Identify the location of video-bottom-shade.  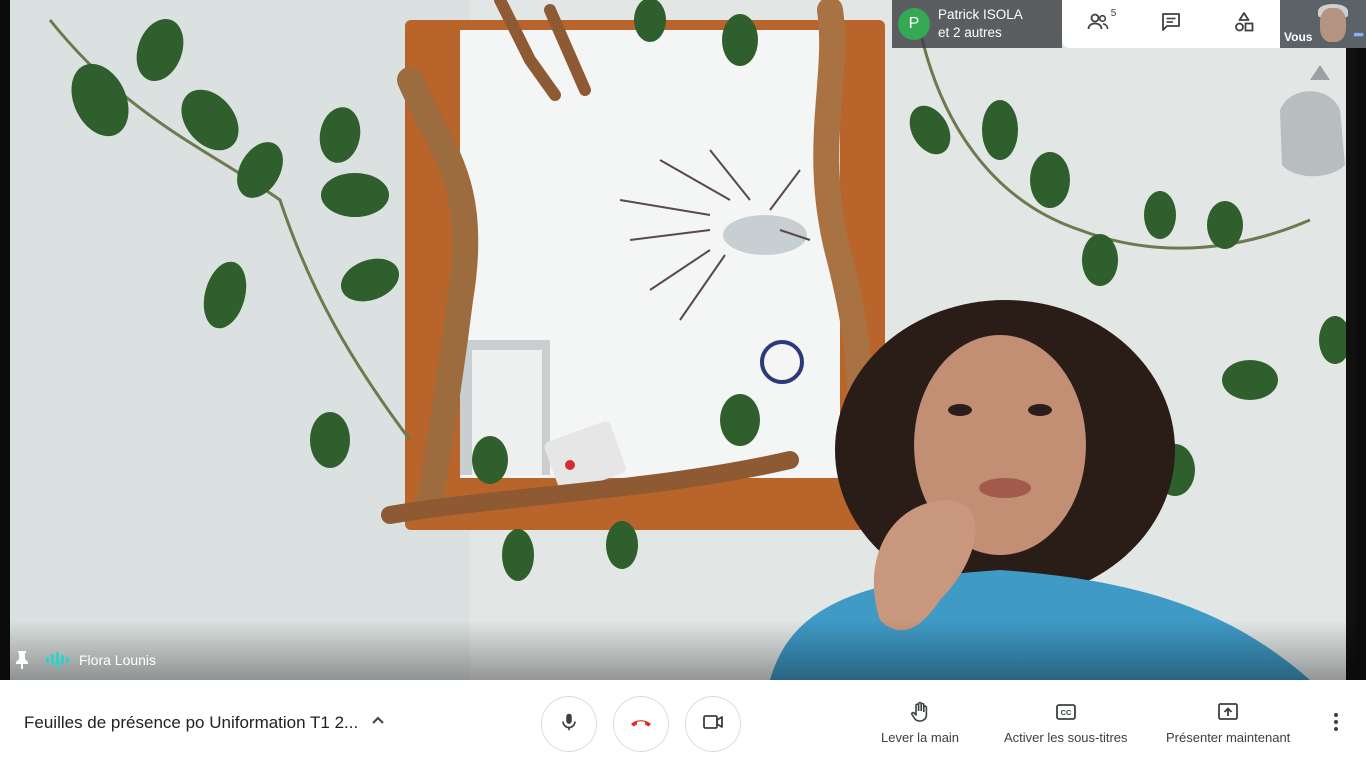
(683, 650).